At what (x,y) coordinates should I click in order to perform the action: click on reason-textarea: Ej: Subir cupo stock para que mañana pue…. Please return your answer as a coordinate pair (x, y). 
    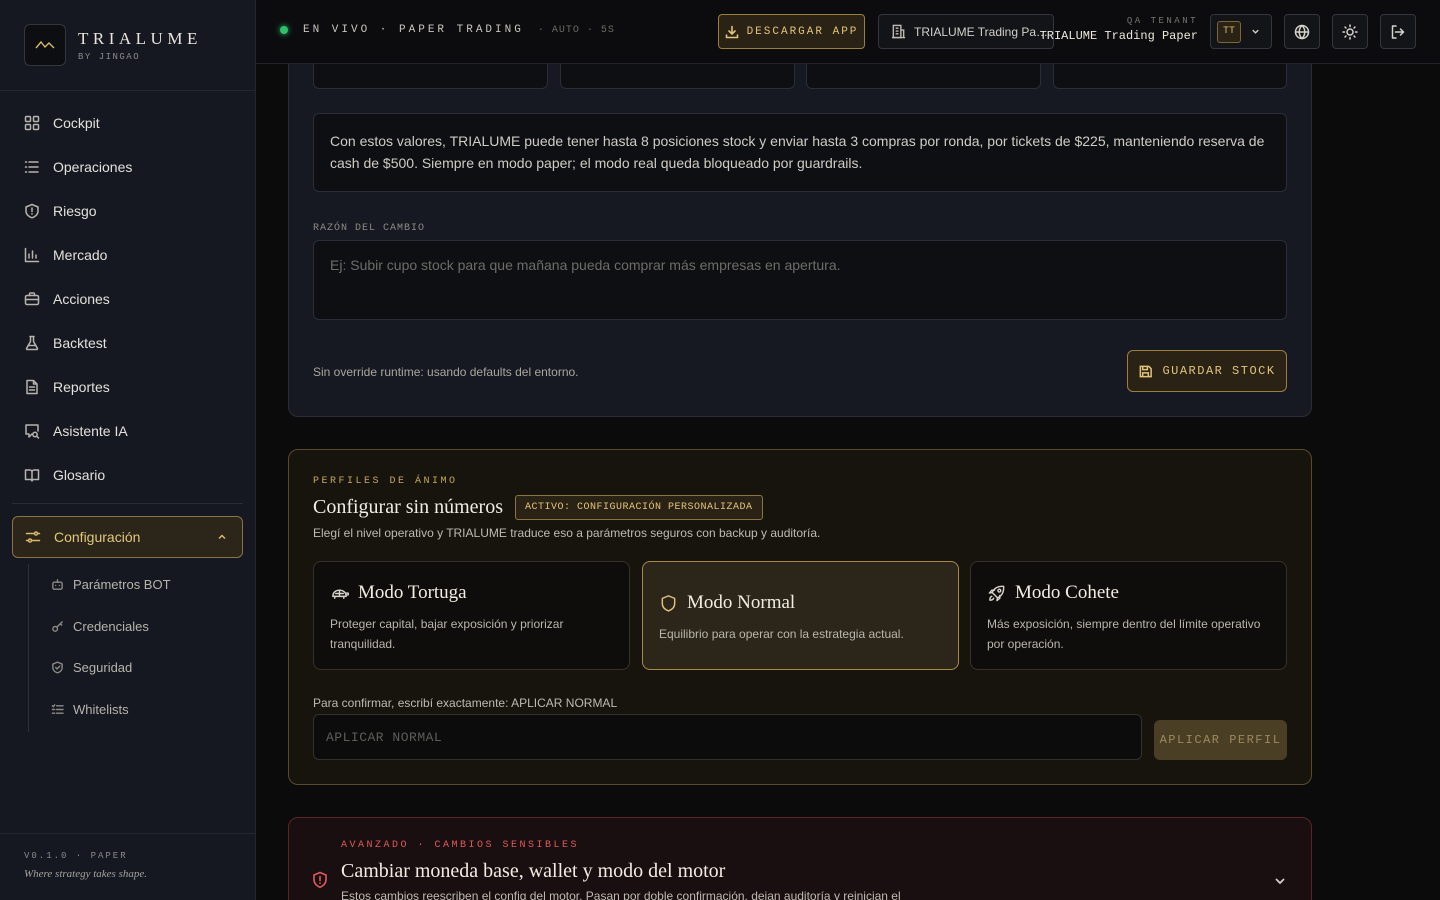
    Looking at the image, I should click on (800, 280).